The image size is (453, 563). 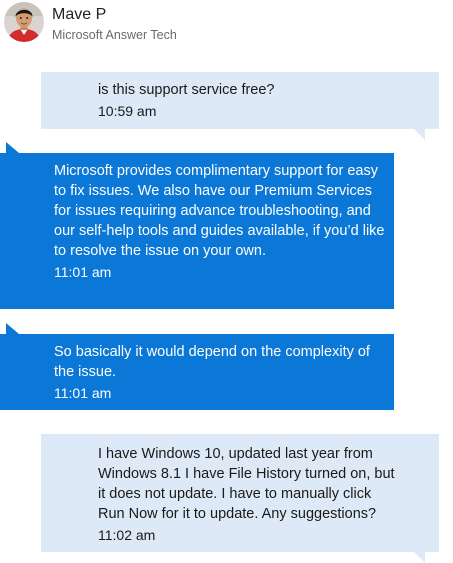 What do you see at coordinates (114, 35) in the screenshot?
I see `agent-role: Microsoft Answer Tech` at bounding box center [114, 35].